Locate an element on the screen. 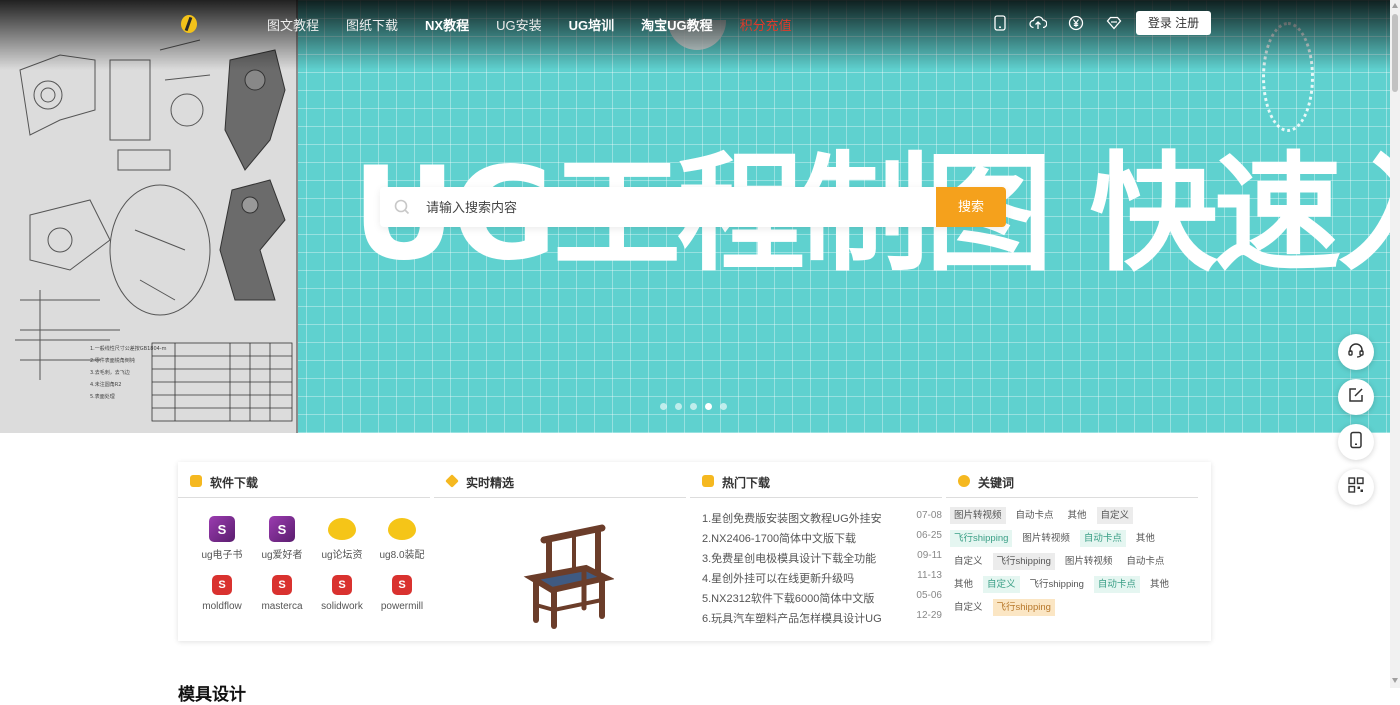 The height and width of the screenshot is (705, 1400). software-label: solidwork is located at coordinates (342, 606).